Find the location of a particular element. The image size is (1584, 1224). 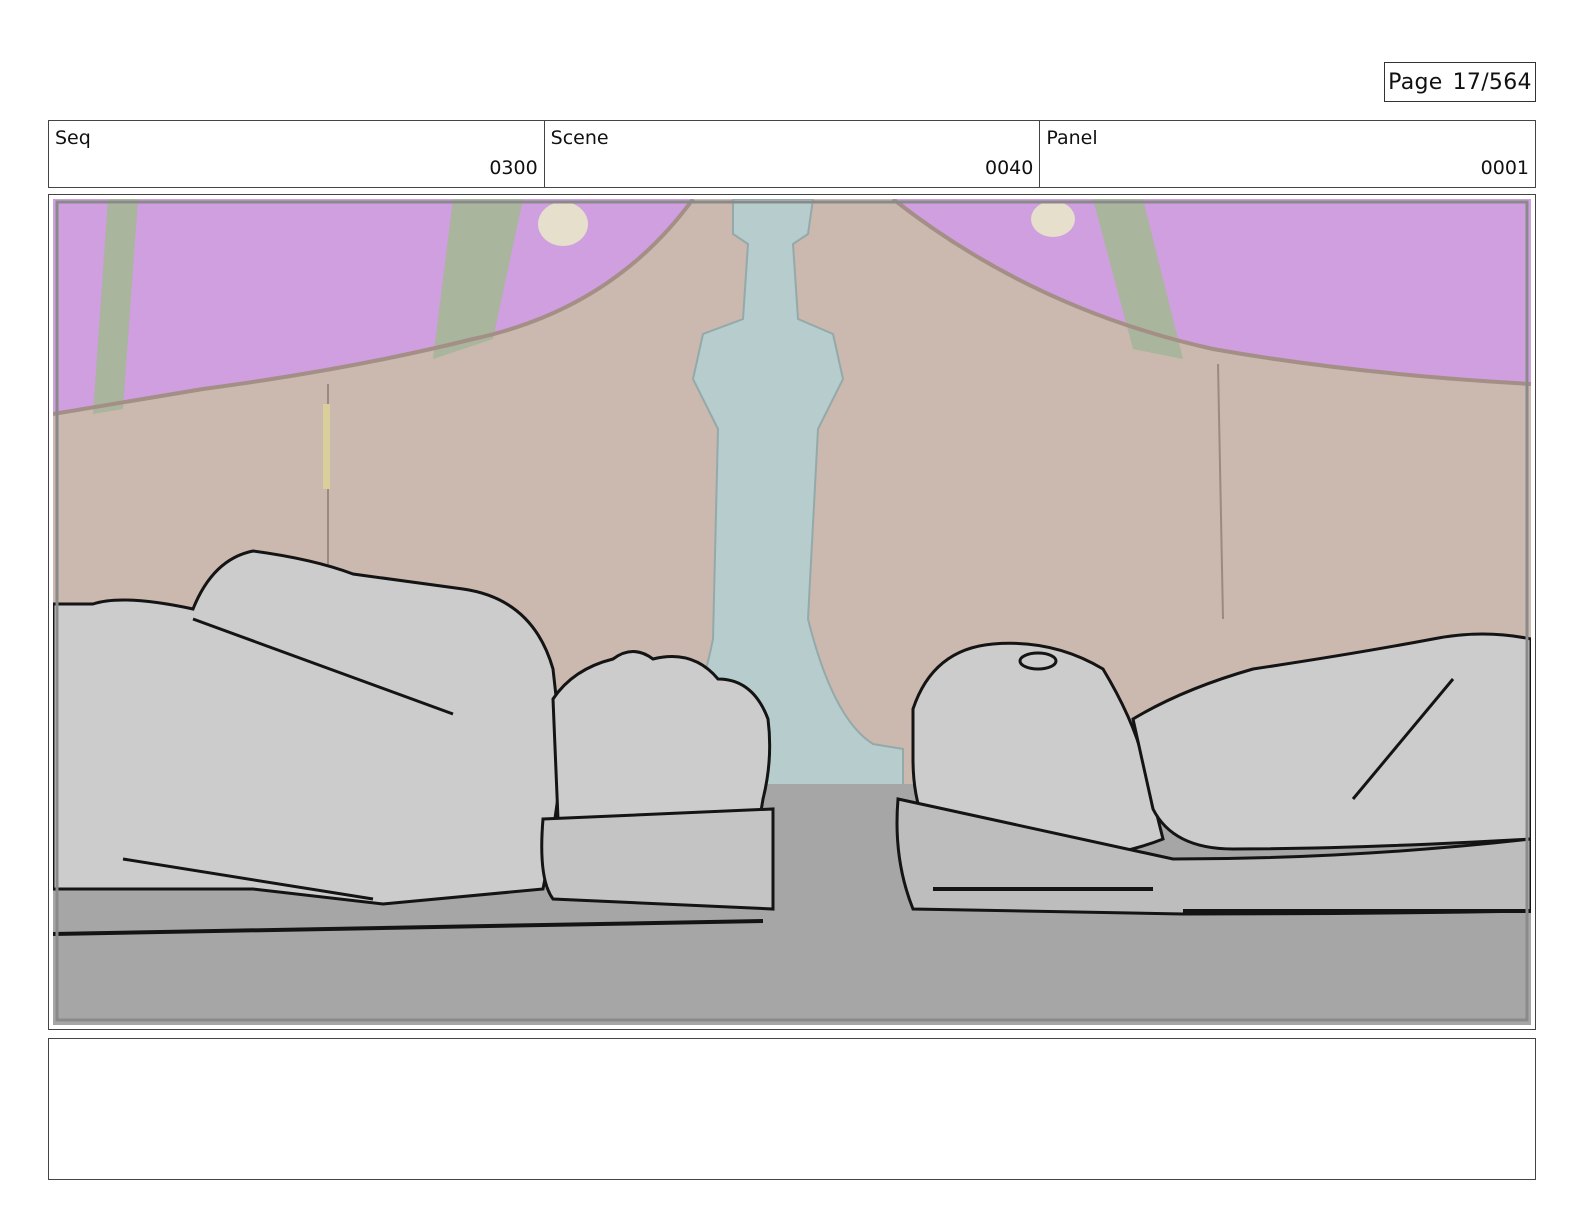

panel-cell: Panel 0001 is located at coordinates (1287, 154).